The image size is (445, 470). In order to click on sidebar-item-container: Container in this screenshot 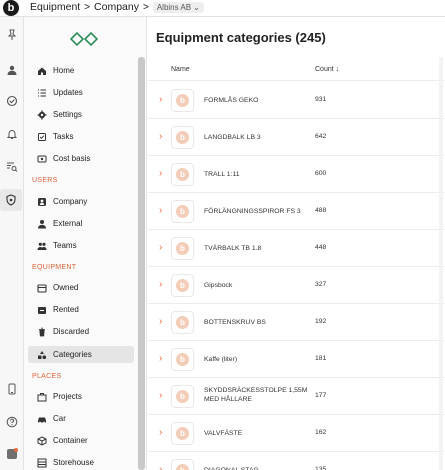, I will do `click(81, 440)`.